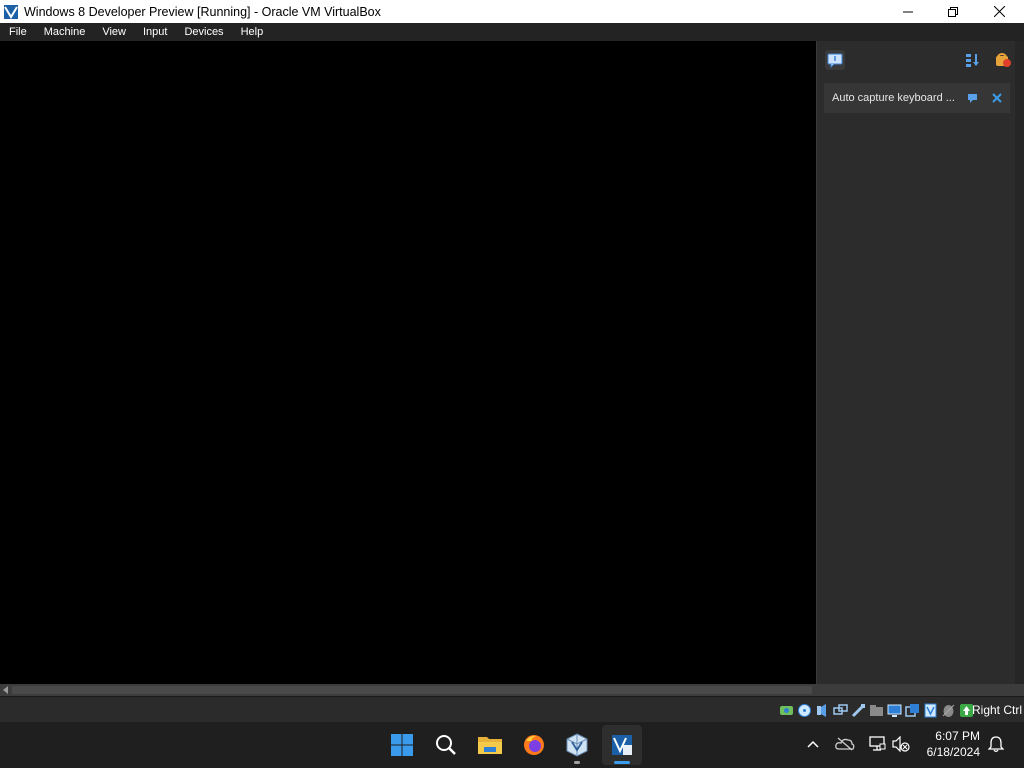 The height and width of the screenshot is (768, 1024). Describe the element at coordinates (804, 710) in the screenshot. I see `optical-drive-icon` at that location.